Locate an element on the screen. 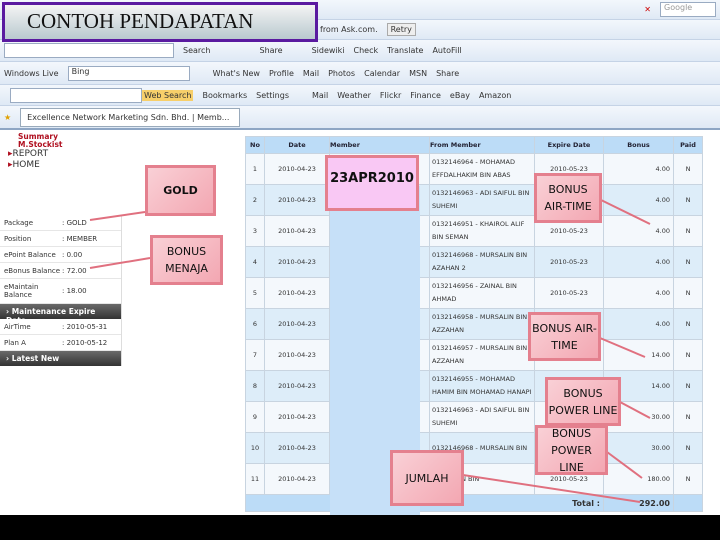 The image size is (720, 540). line-menaja is located at coordinates (120, 263).